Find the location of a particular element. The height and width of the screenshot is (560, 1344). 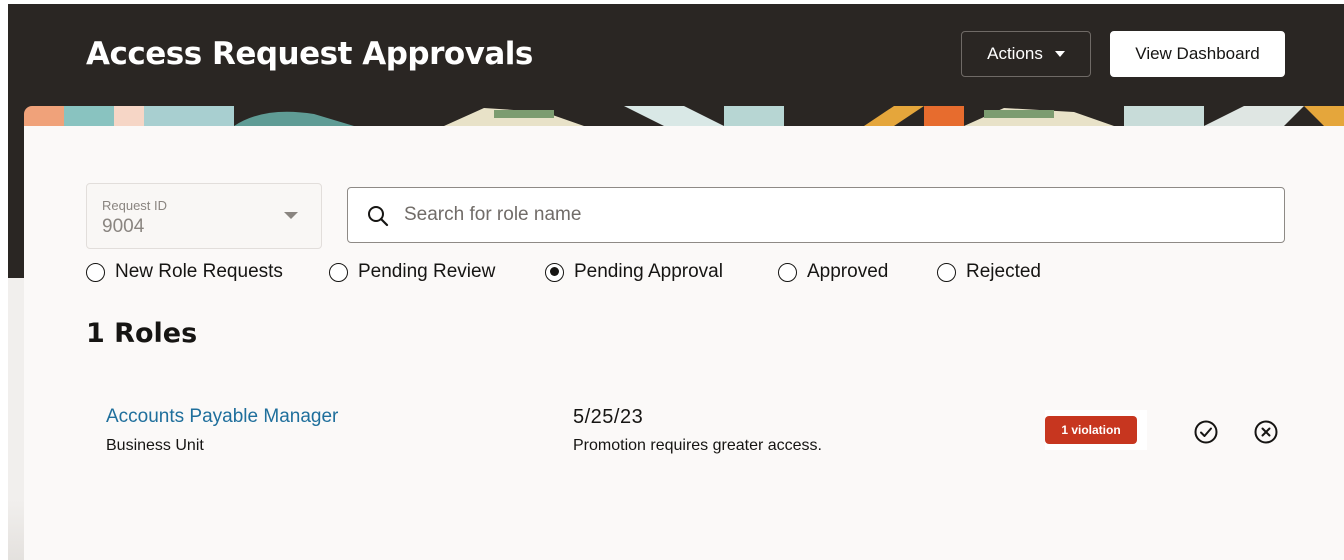

radio-label: Approved is located at coordinates (848, 271).